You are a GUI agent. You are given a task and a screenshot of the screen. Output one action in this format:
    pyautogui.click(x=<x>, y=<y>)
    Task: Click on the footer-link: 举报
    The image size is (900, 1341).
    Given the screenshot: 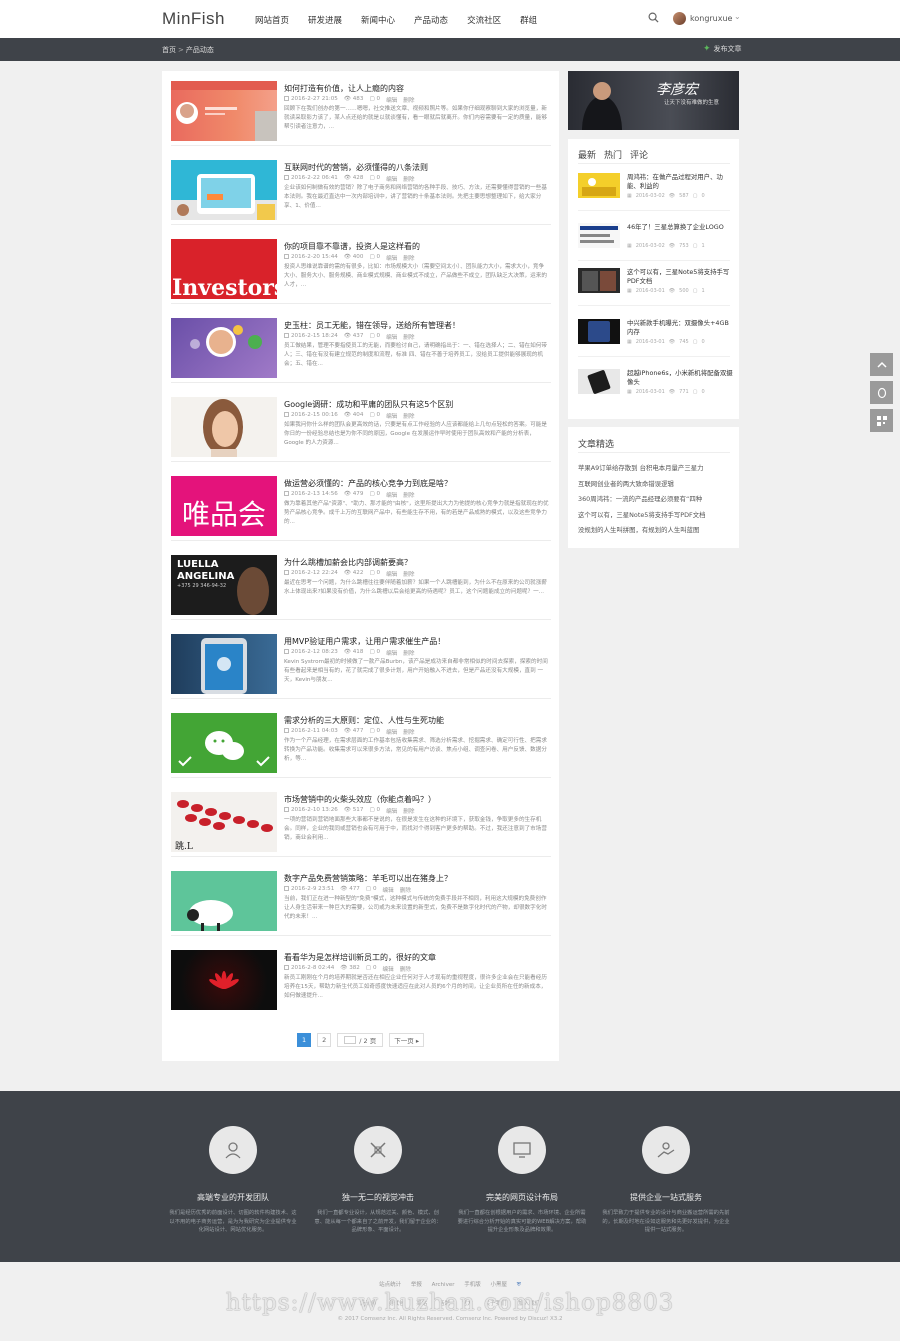 What is the action you would take?
    pyautogui.click(x=416, y=1285)
    